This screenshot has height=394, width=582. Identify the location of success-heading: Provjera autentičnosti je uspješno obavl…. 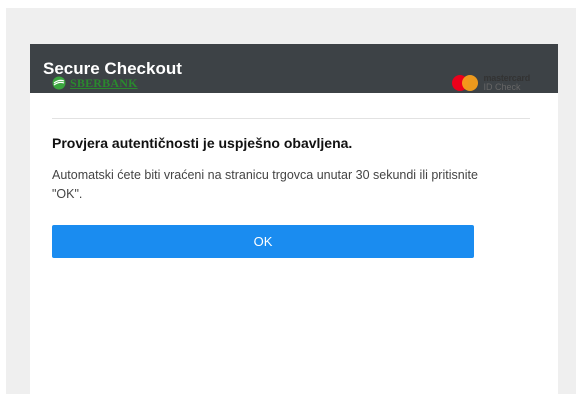
(202, 143).